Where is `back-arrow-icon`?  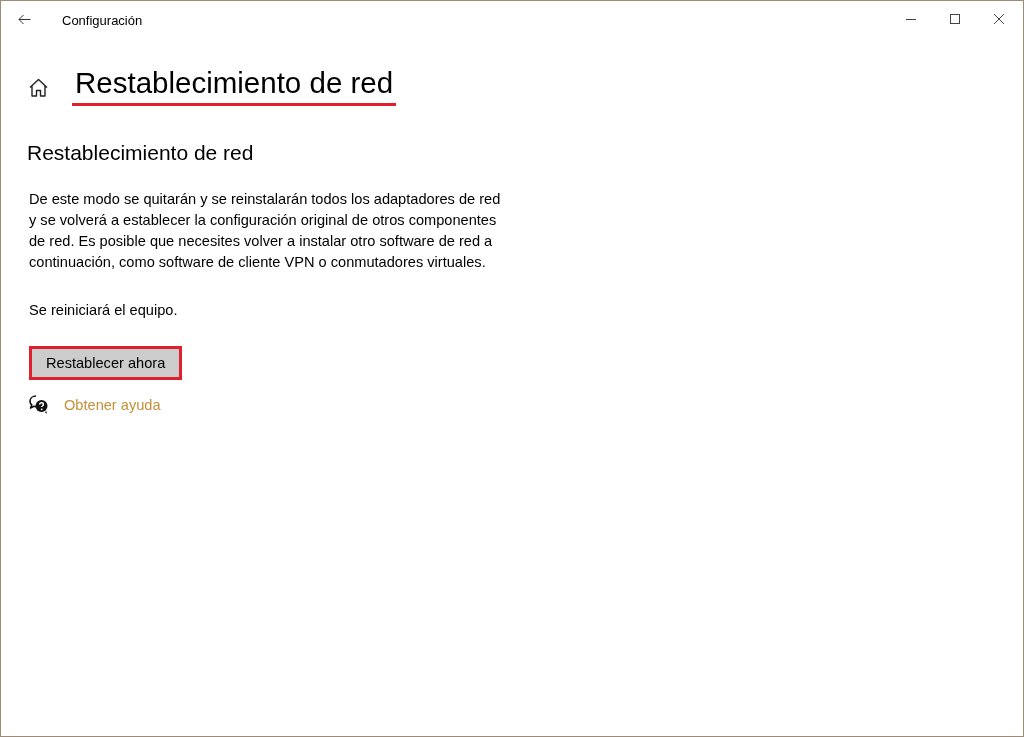 back-arrow-icon is located at coordinates (24, 19).